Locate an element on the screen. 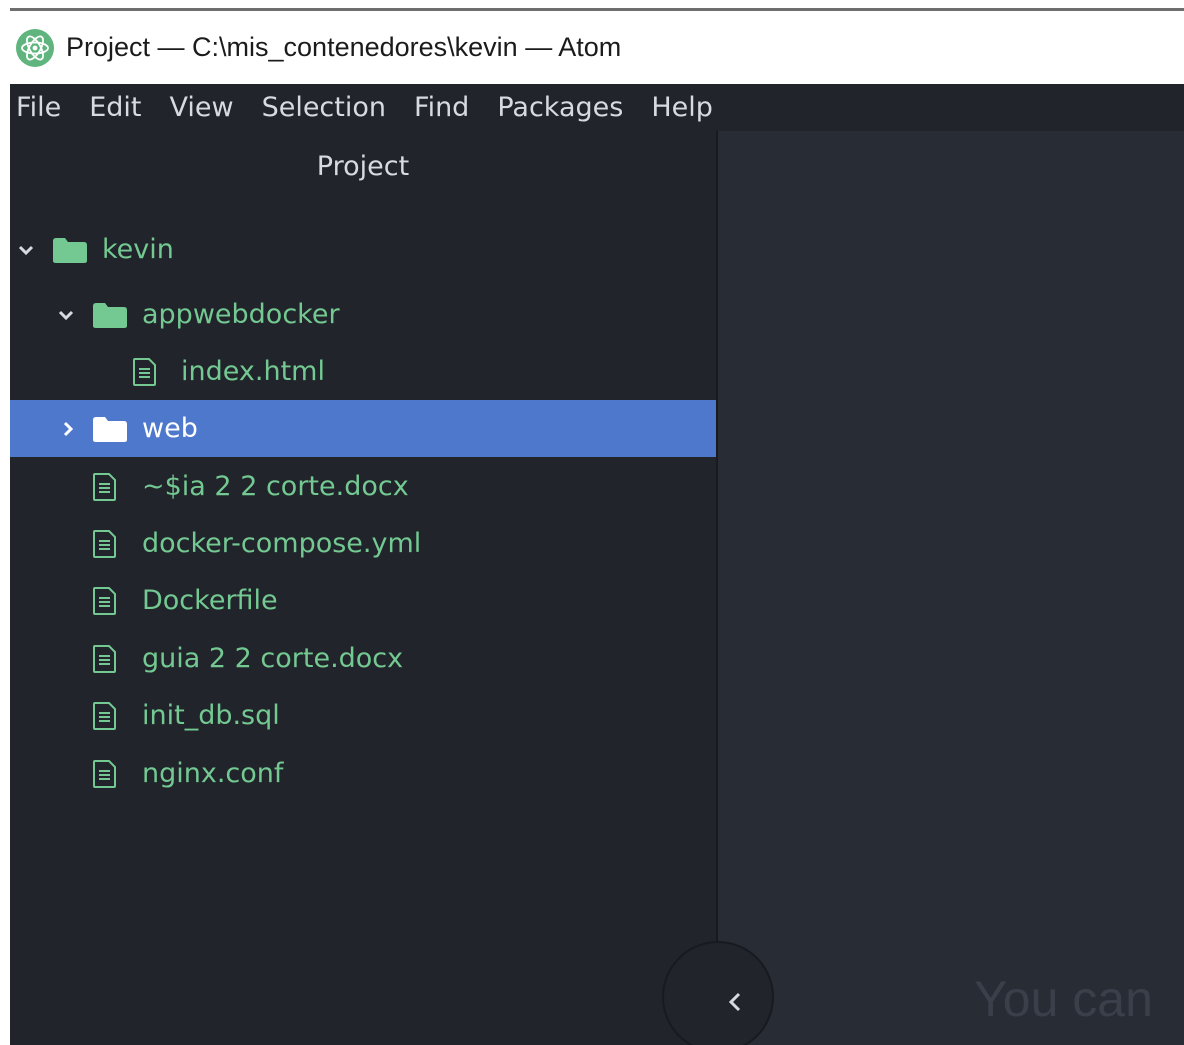 Image resolution: width=1184 pixels, height=1045 pixels. atom-logo-icon is located at coordinates (35, 47).